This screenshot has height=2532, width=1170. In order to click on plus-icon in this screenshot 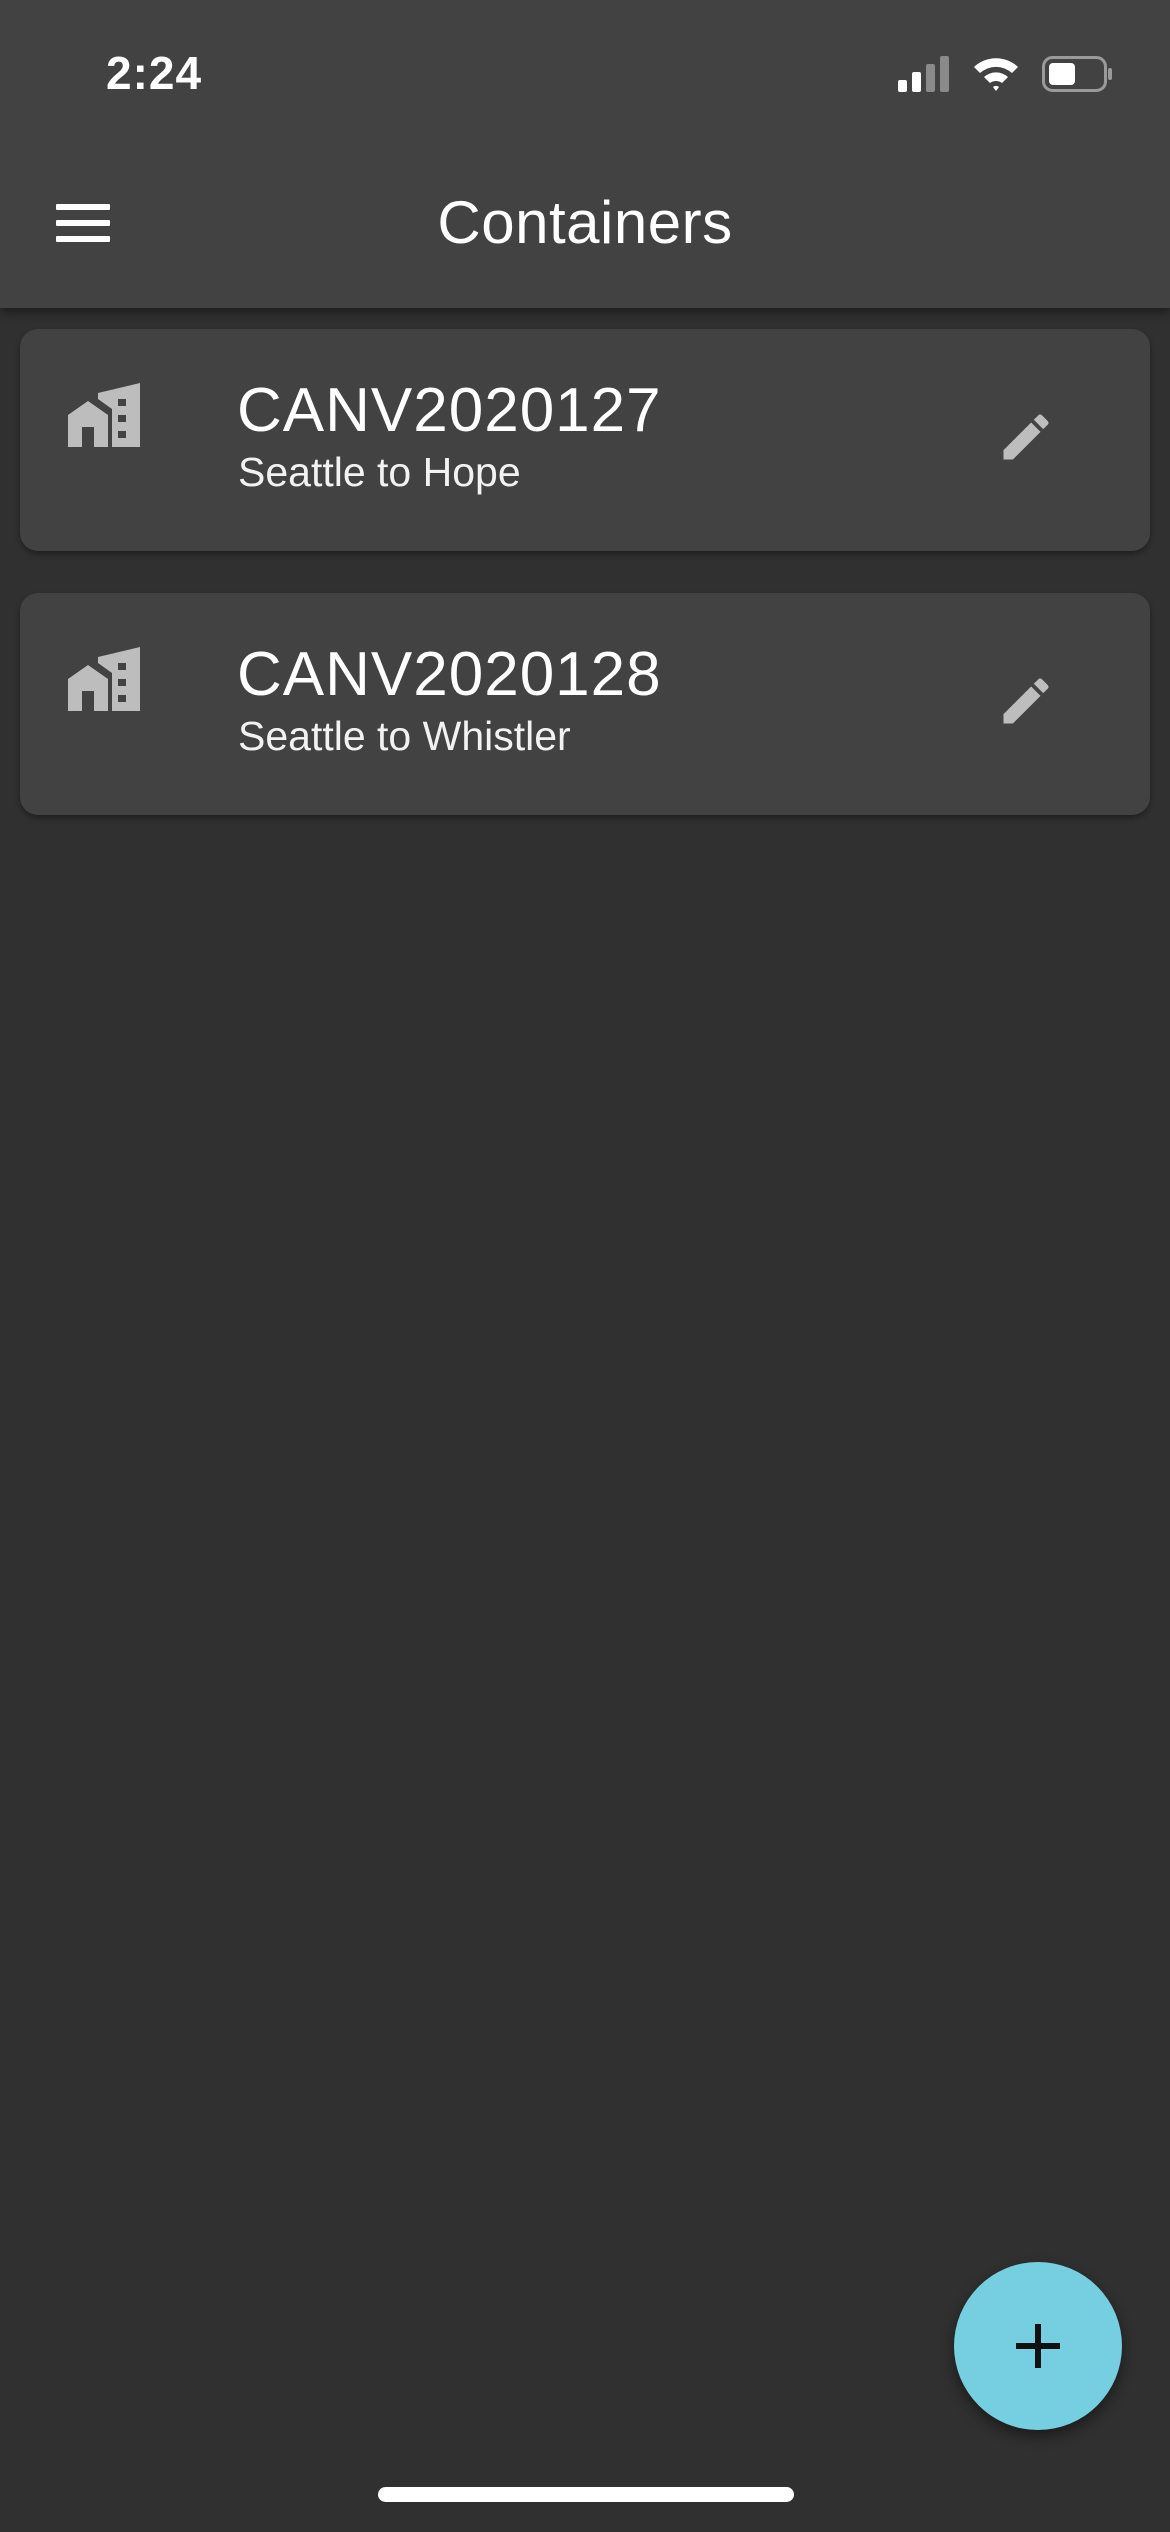, I will do `click(1038, 2346)`.